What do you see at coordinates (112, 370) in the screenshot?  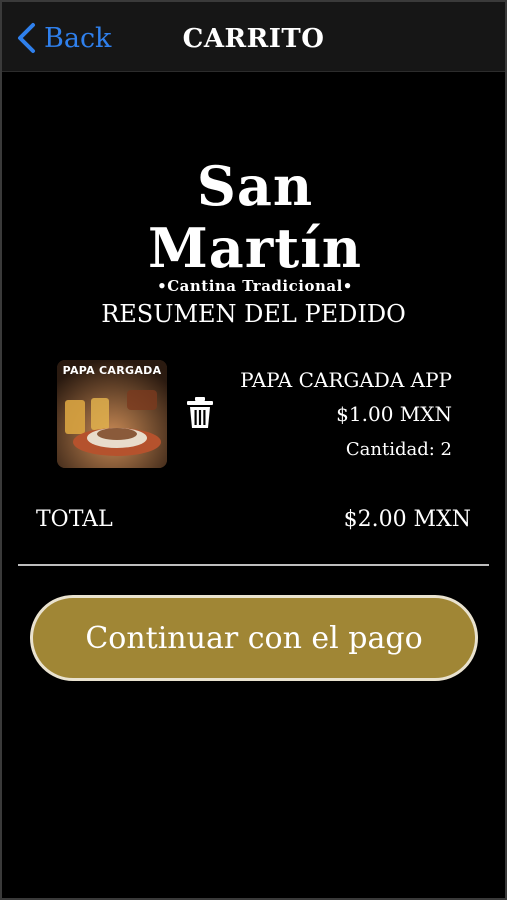 I see `thumbnail-caption: PAPA CARGADA` at bounding box center [112, 370].